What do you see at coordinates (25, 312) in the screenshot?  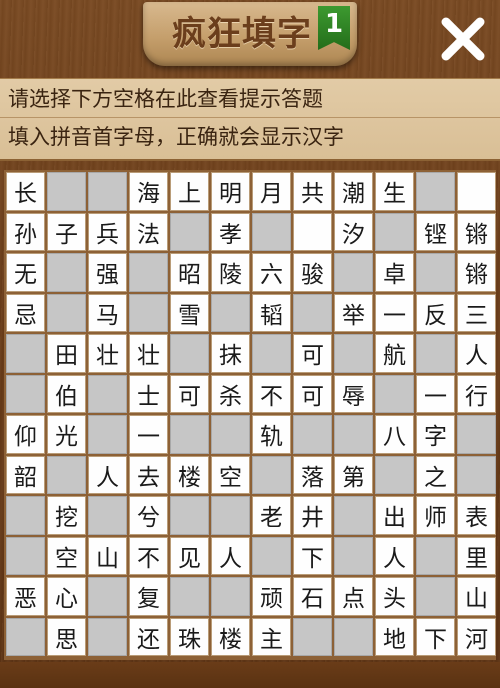 I see `grid-cell: 忌` at bounding box center [25, 312].